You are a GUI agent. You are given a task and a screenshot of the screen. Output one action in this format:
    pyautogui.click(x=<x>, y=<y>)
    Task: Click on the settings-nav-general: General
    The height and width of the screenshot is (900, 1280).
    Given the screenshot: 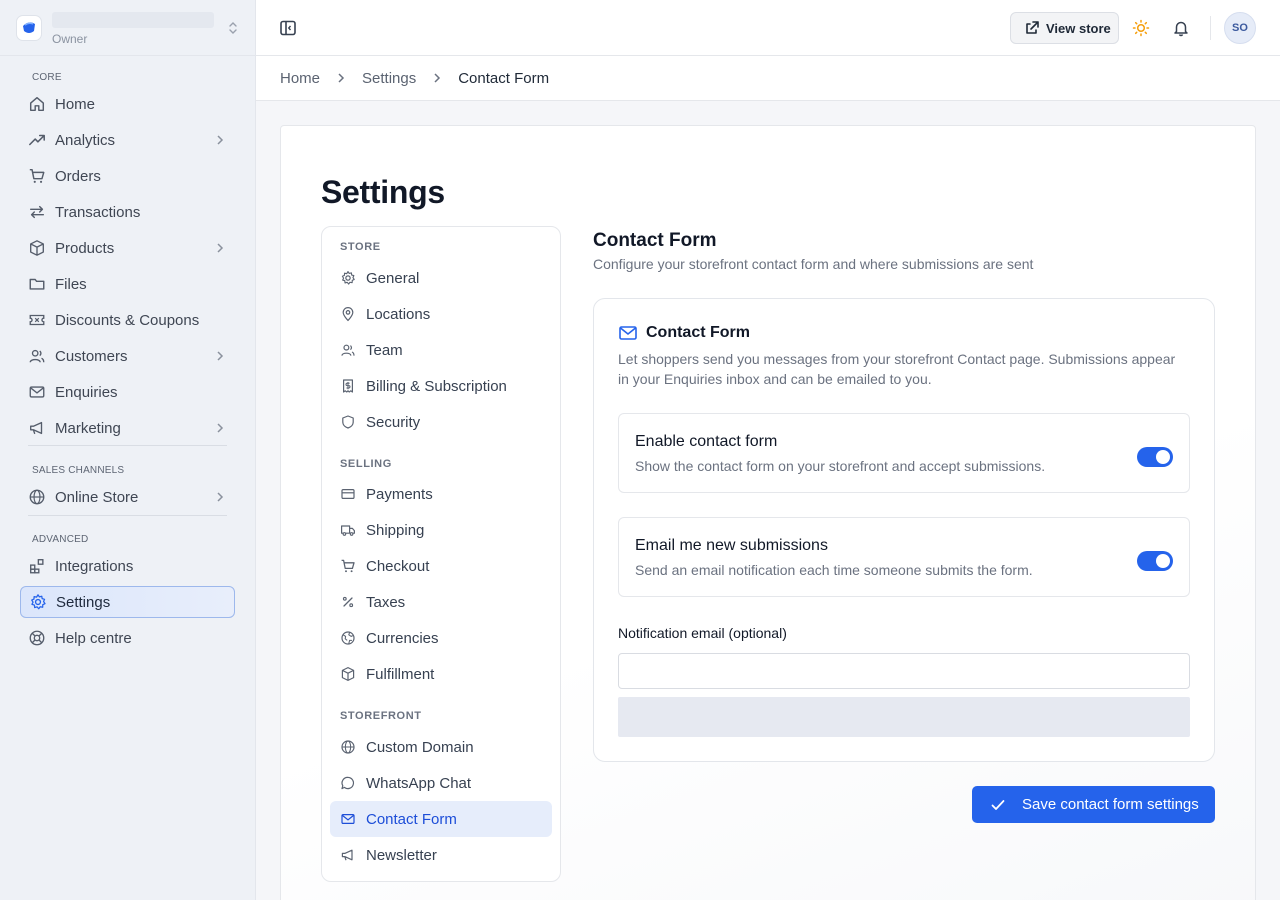 What is the action you would take?
    pyautogui.click(x=441, y=278)
    